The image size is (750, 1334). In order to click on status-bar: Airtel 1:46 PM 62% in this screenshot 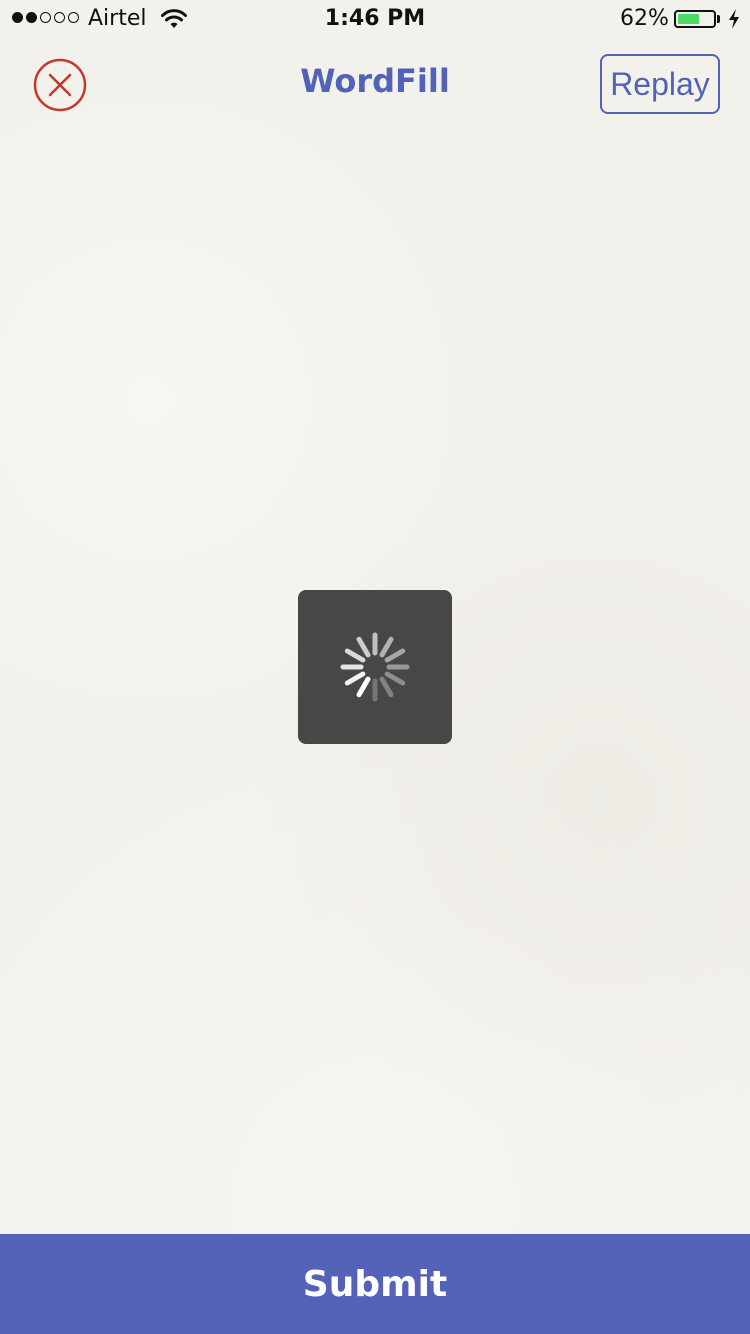, I will do `click(375, 20)`.